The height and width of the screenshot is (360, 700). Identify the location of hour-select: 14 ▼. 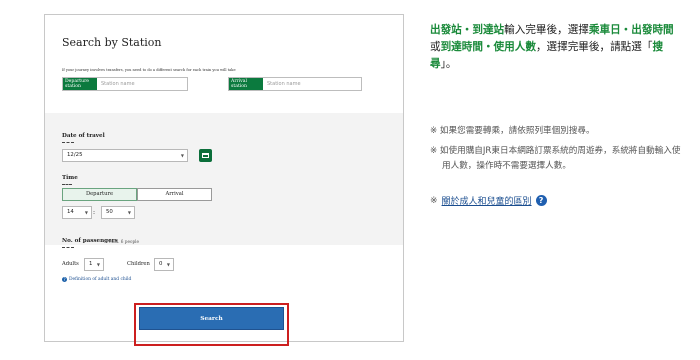
(77, 212).